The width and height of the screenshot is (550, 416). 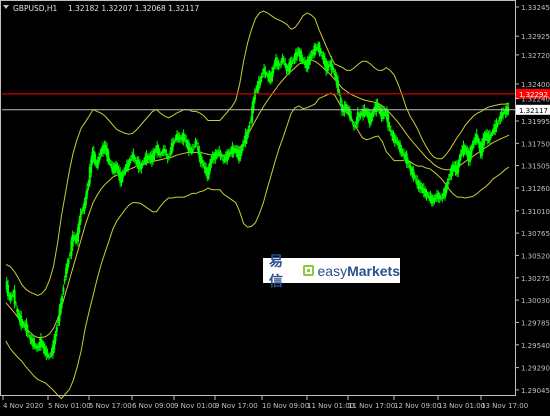 I want to click on x-tick-label: 10 Nov 09:00, so click(x=285, y=406).